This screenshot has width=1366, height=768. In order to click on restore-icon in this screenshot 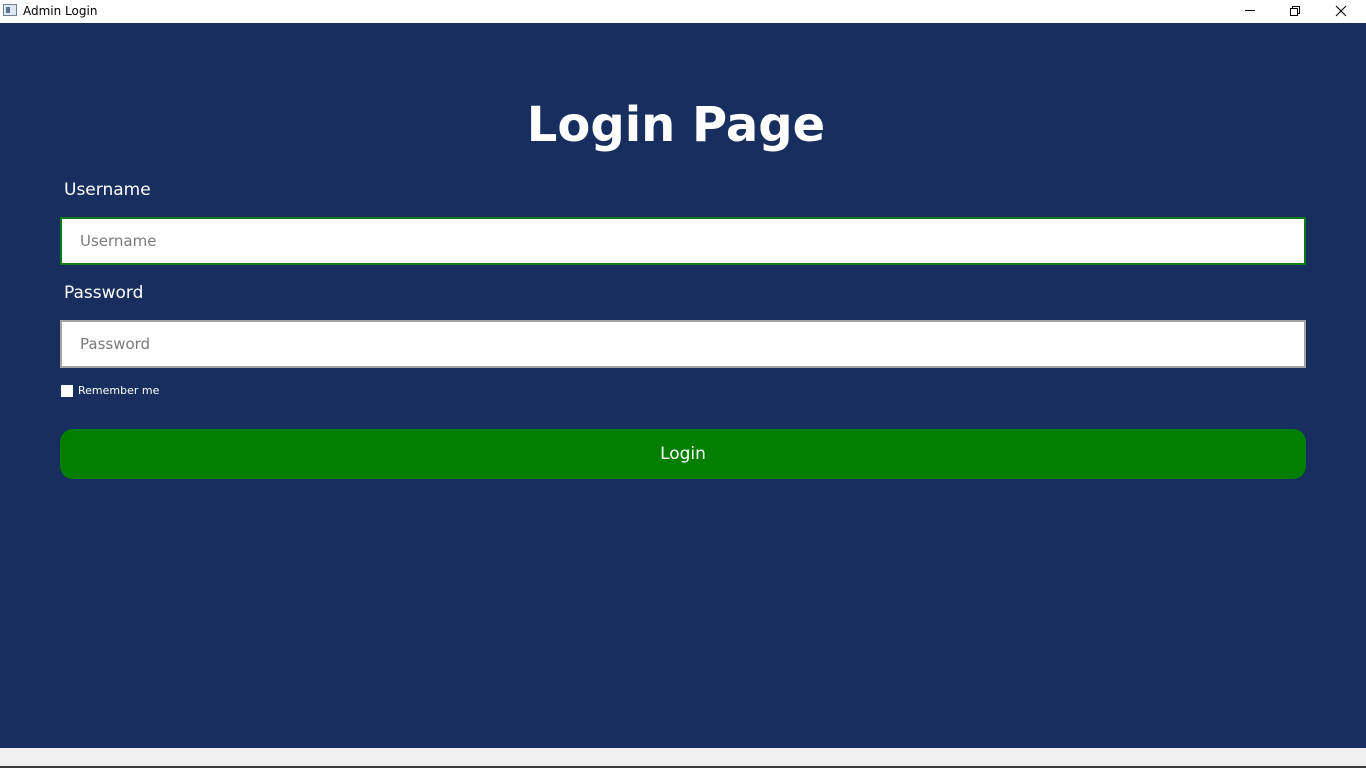, I will do `click(1295, 11)`.